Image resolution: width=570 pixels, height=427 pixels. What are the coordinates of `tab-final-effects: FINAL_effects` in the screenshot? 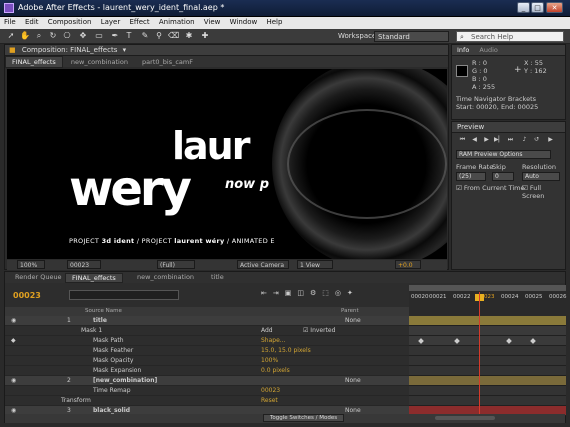 It's located at (34, 62).